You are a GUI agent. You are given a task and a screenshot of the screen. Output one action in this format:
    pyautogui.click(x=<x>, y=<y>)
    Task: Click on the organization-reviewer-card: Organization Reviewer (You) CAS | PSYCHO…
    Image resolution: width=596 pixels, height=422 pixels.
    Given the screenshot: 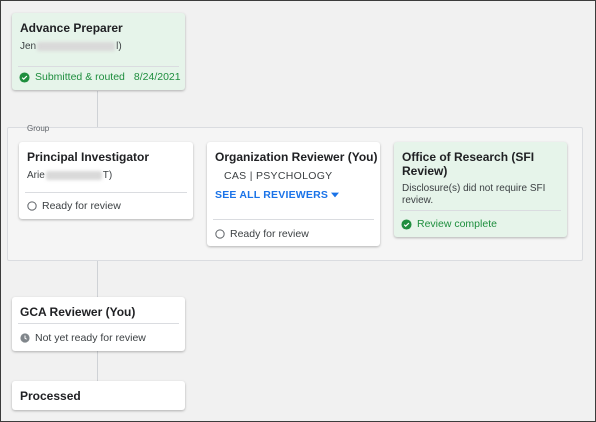 What is the action you would take?
    pyautogui.click(x=293, y=194)
    